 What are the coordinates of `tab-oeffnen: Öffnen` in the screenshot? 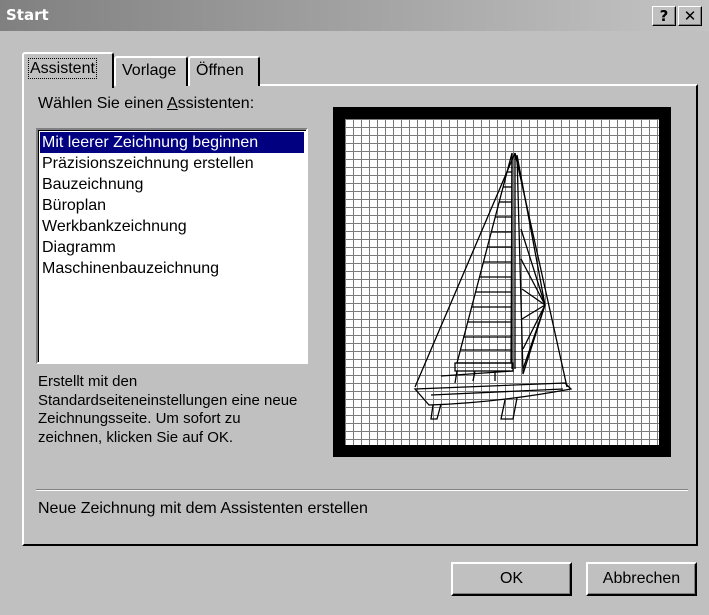 It's located at (224, 71).